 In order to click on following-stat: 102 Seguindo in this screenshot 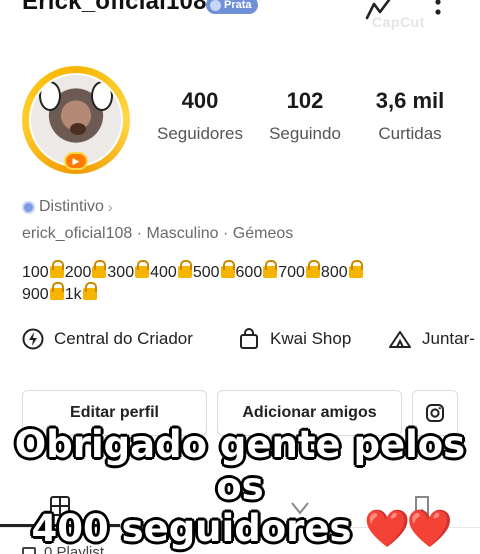, I will do `click(305, 116)`.